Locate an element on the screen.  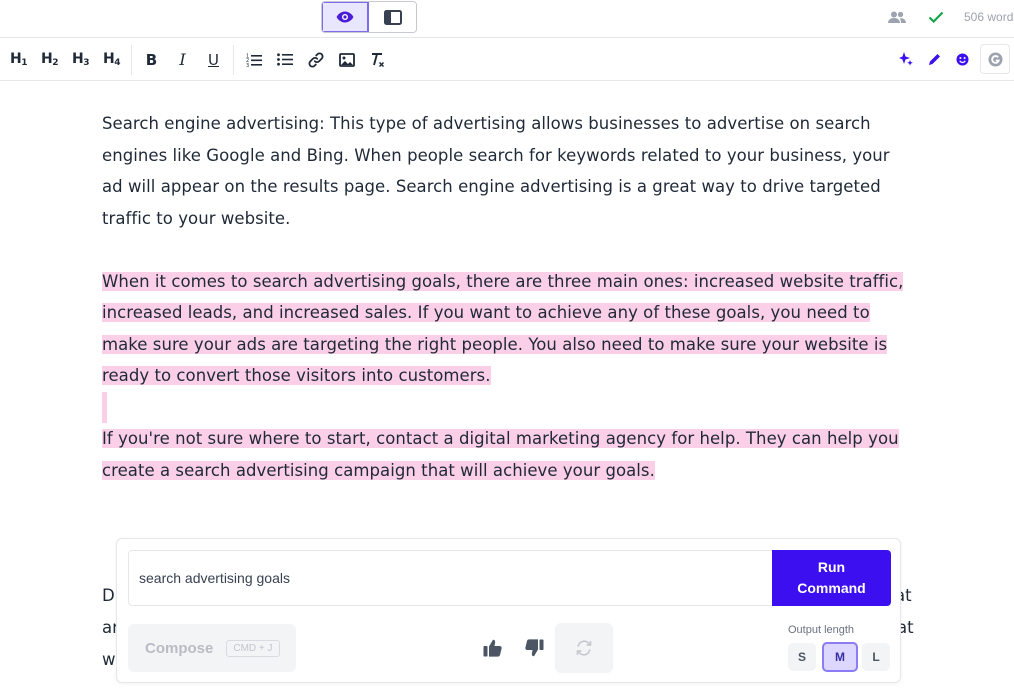
clear-format-icon is located at coordinates (377, 59).